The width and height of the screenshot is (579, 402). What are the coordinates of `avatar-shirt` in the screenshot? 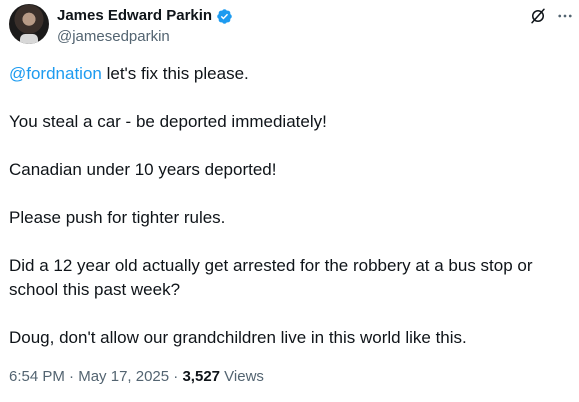 It's located at (29, 39).